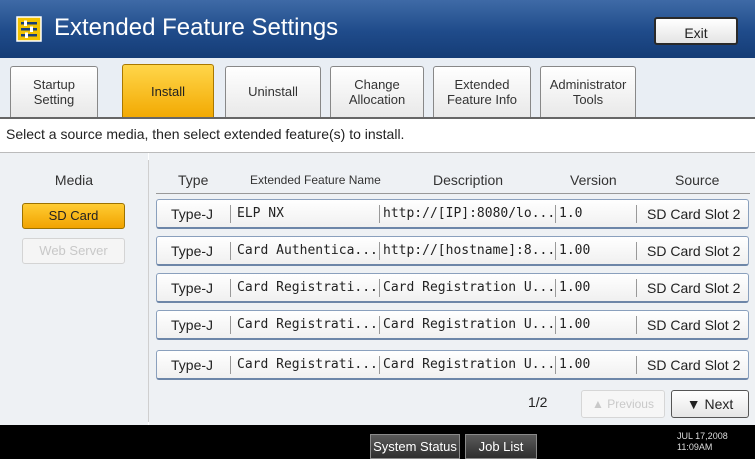  Describe the element at coordinates (73, 216) in the screenshot. I see `sd-card-button: SD Card` at that location.